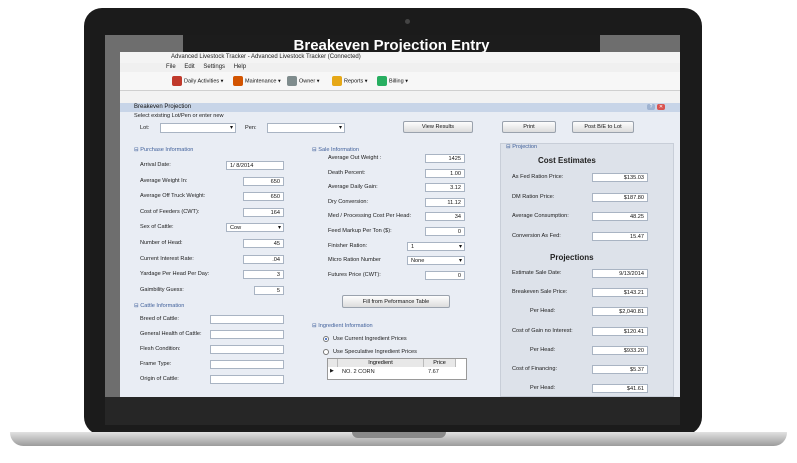  Describe the element at coordinates (538, 177) in the screenshot. I see `cost-estimate-label: As Fed Ration Price:` at that location.